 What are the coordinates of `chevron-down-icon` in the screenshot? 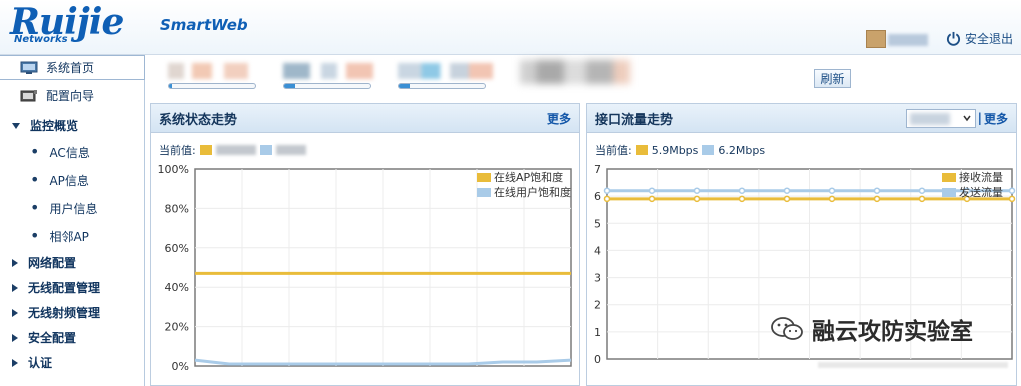 It's located at (966, 118).